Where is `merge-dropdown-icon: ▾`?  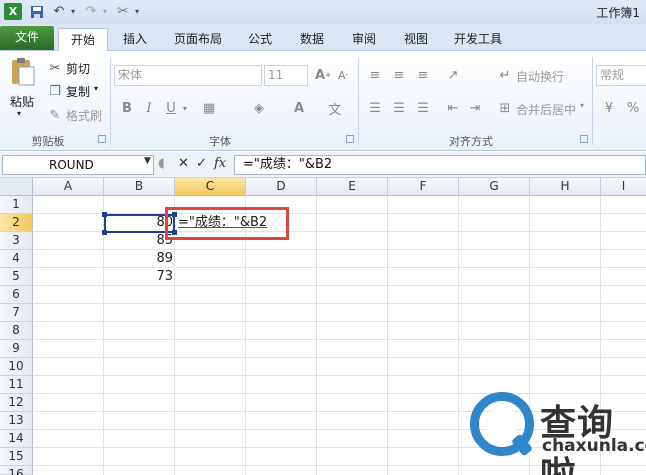
merge-dropdown-icon: ▾ is located at coordinates (582, 105).